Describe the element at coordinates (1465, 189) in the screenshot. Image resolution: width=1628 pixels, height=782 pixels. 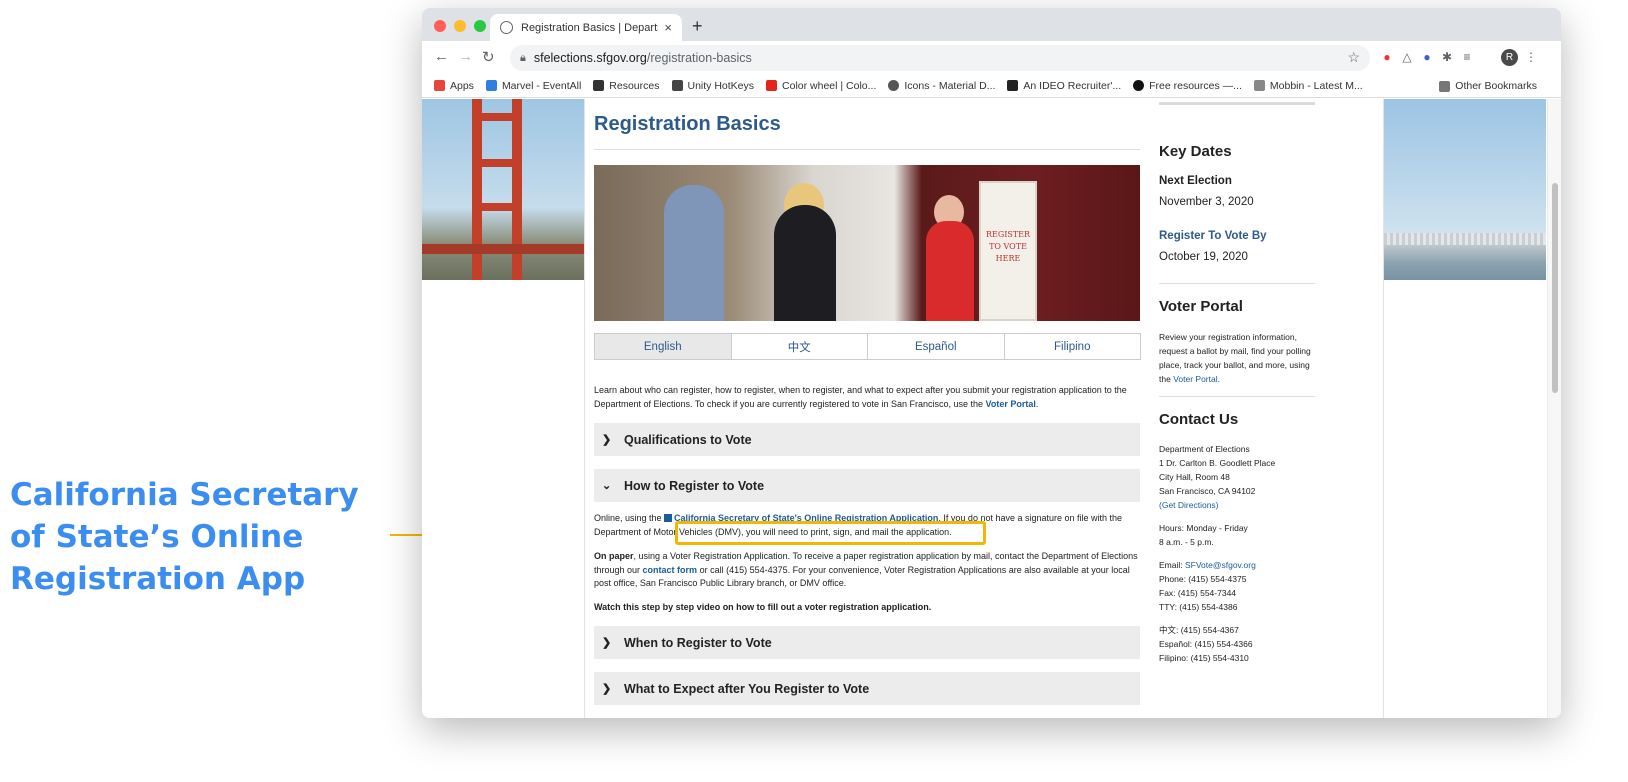
I see `skyline-photo` at that location.